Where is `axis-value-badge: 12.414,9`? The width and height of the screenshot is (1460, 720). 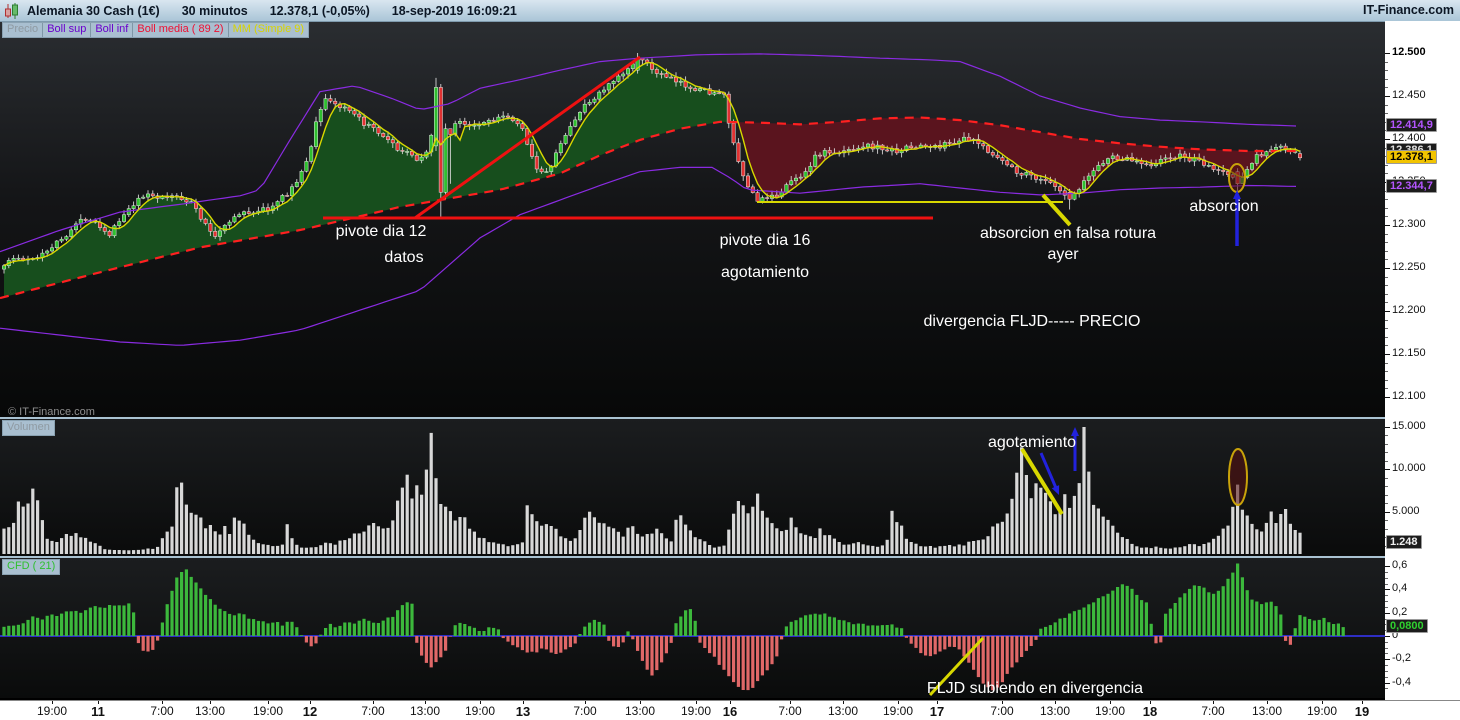
axis-value-badge: 12.414,9 is located at coordinates (1411, 125).